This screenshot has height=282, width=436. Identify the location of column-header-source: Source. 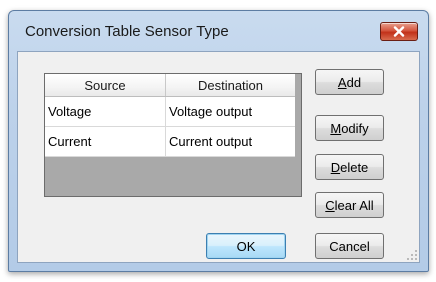
(105, 85).